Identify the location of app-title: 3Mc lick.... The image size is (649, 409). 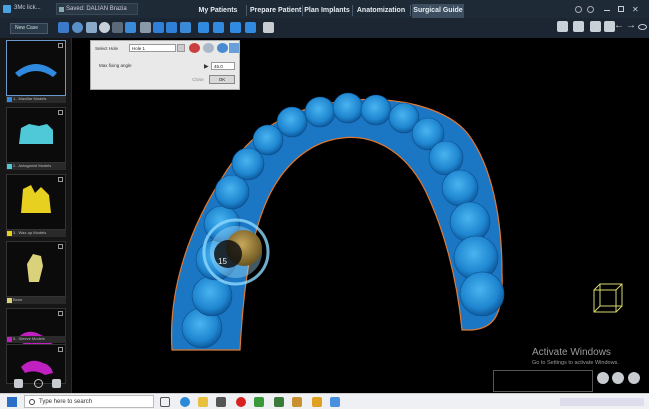
(27, 8).